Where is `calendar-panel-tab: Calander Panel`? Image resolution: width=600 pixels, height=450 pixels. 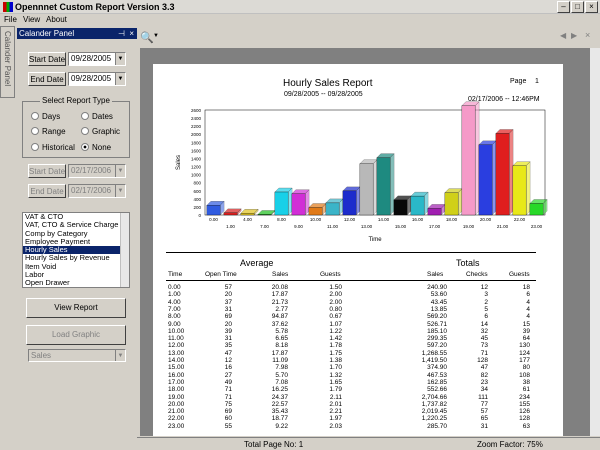 calendar-panel-tab: Calander Panel is located at coordinates (7, 62).